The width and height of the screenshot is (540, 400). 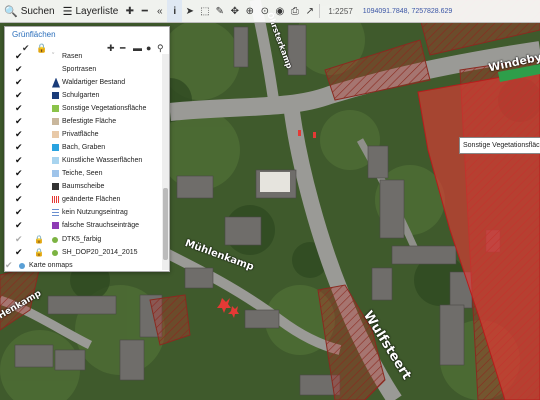 I want to click on coordinate-readout: 1094091.7848, 7257828.629, so click(x=407, y=11).